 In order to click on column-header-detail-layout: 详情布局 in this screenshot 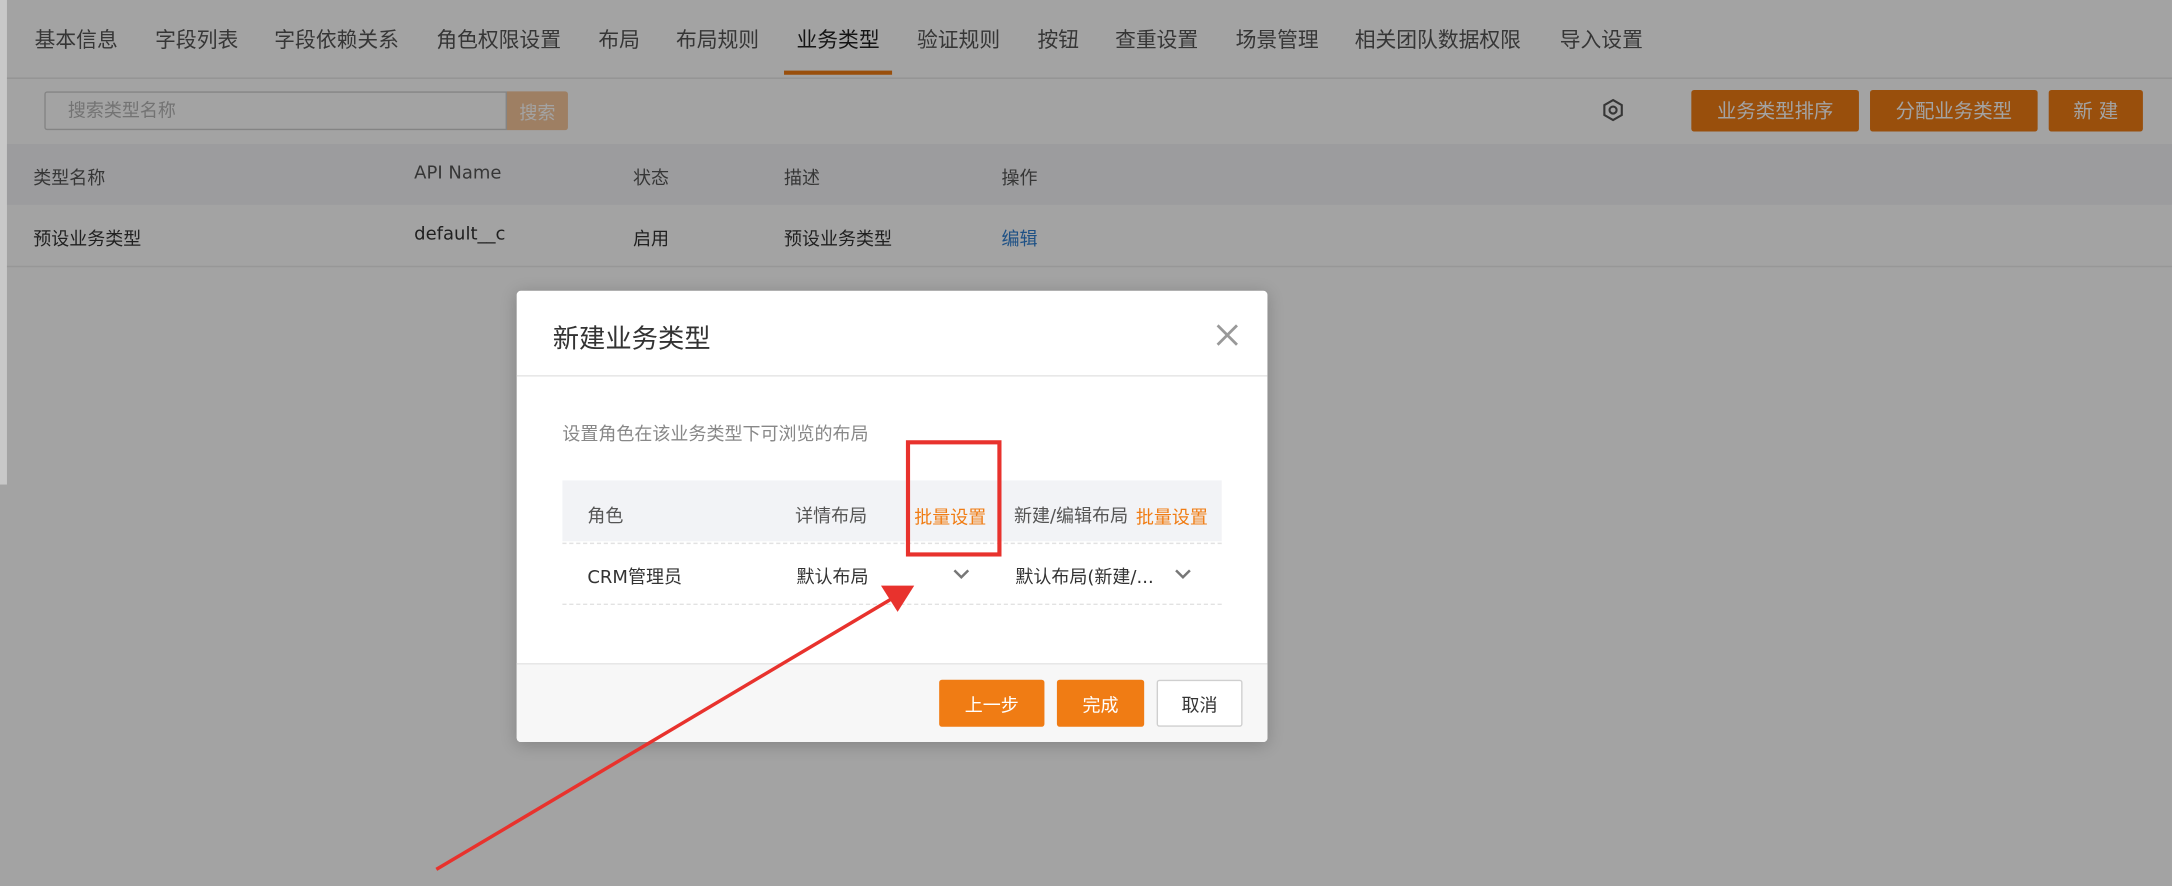, I will do `click(831, 517)`.